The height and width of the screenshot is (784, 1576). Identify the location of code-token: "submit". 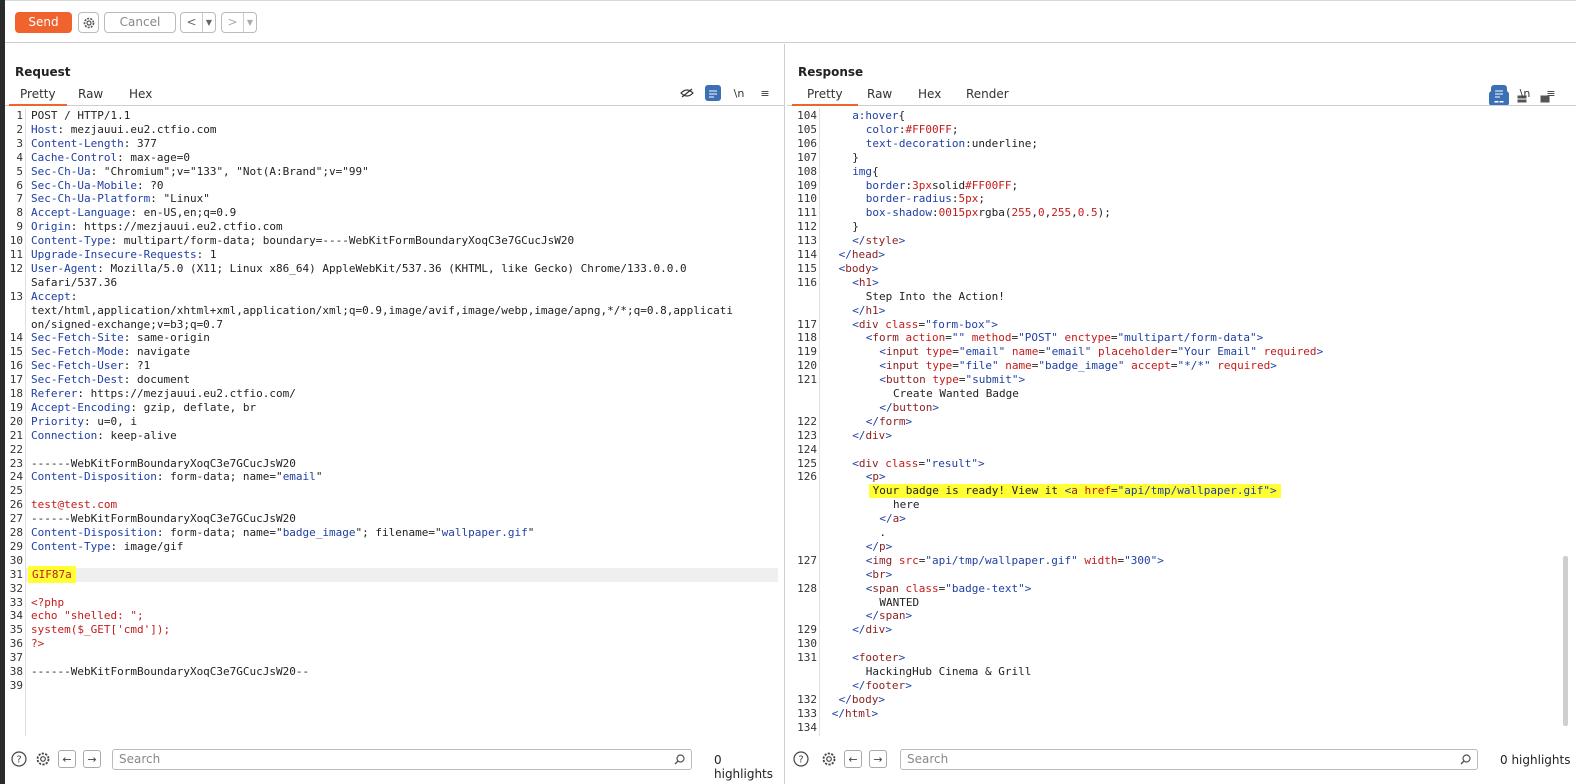
(992, 380).